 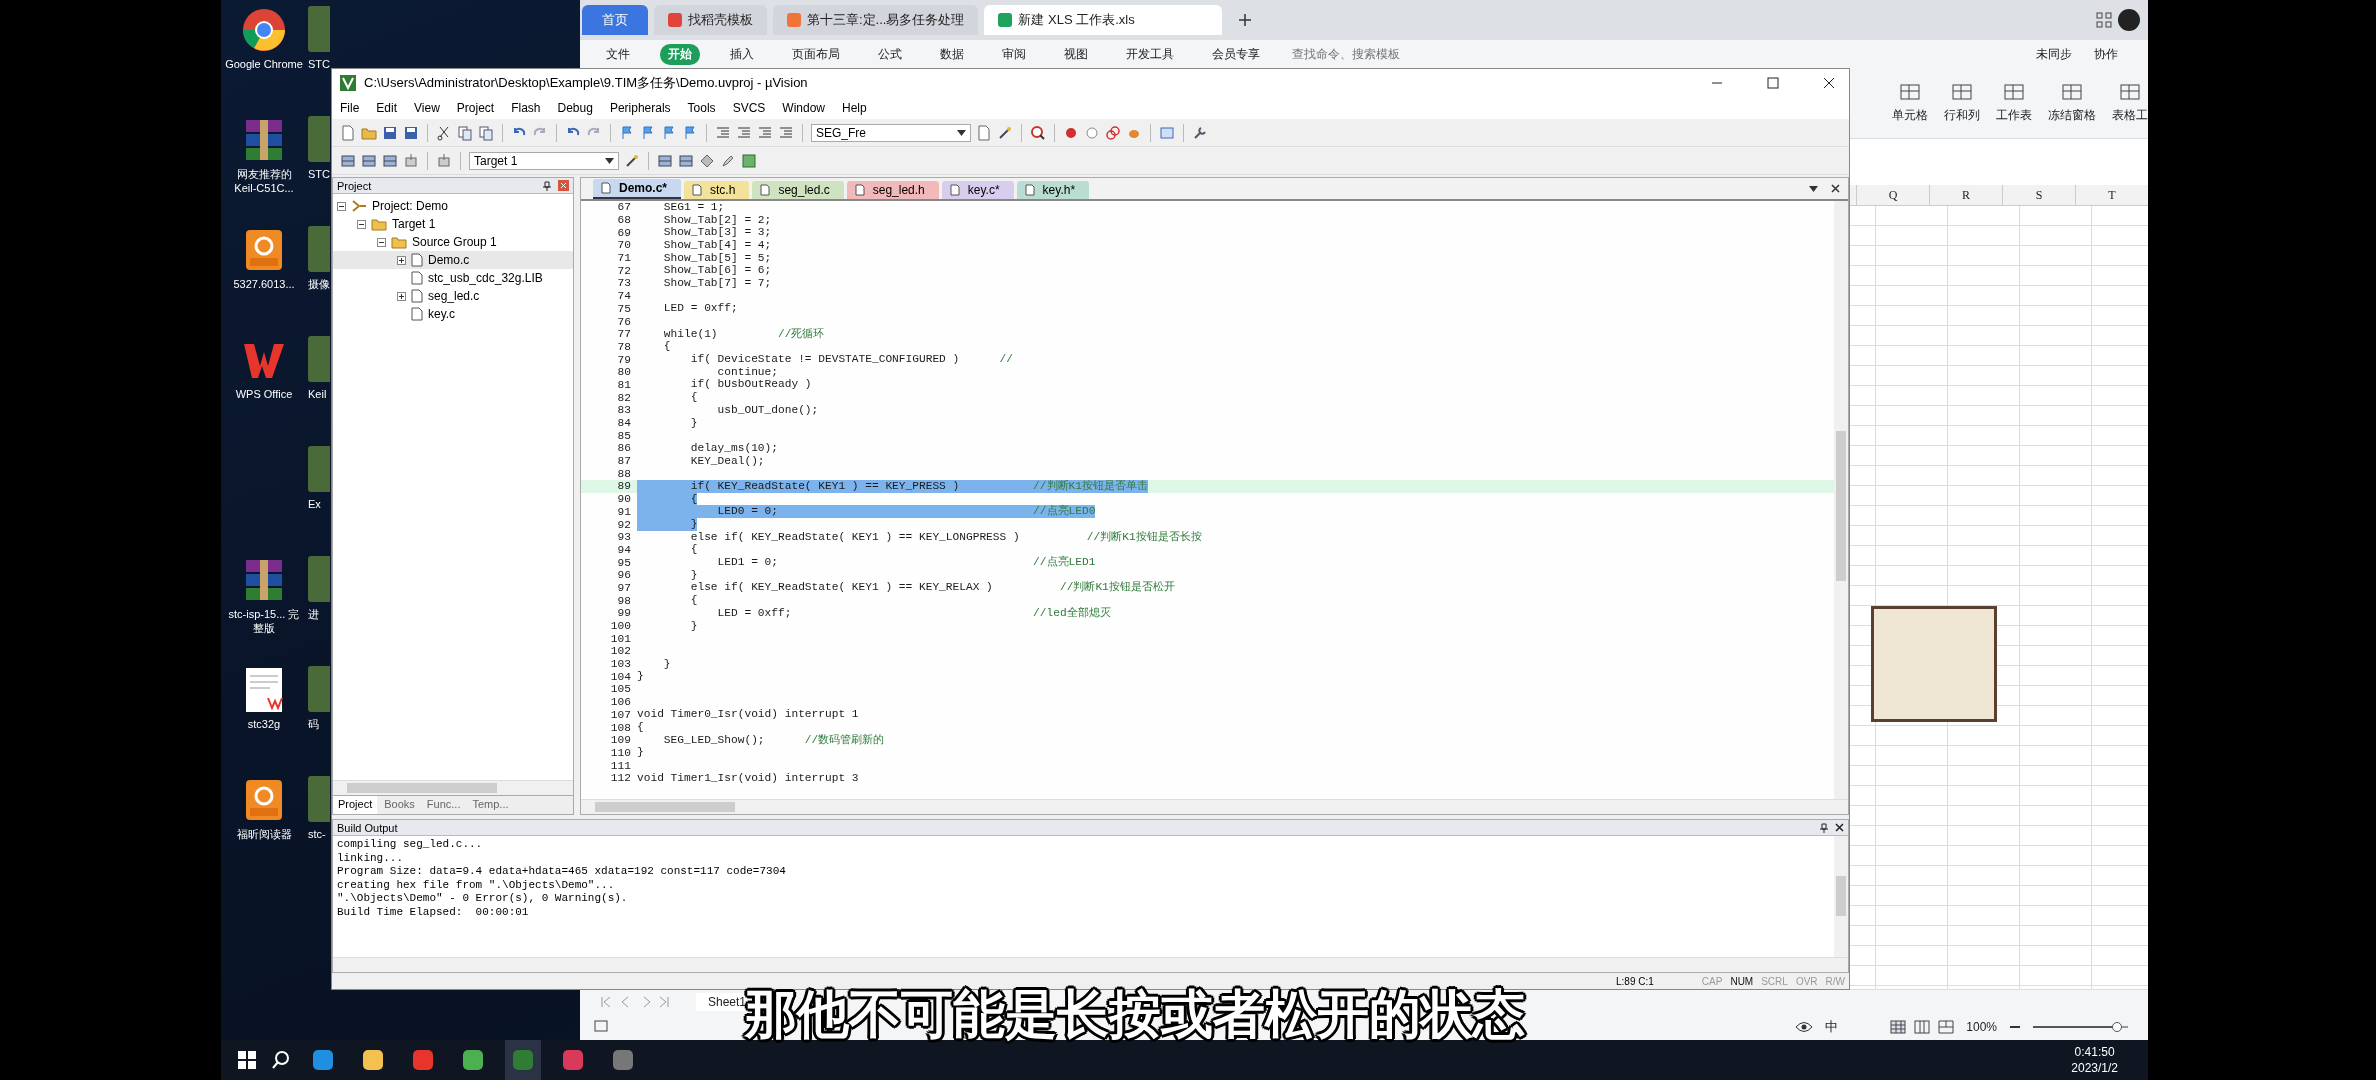 I want to click on start-icon, so click(x=247, y=1060).